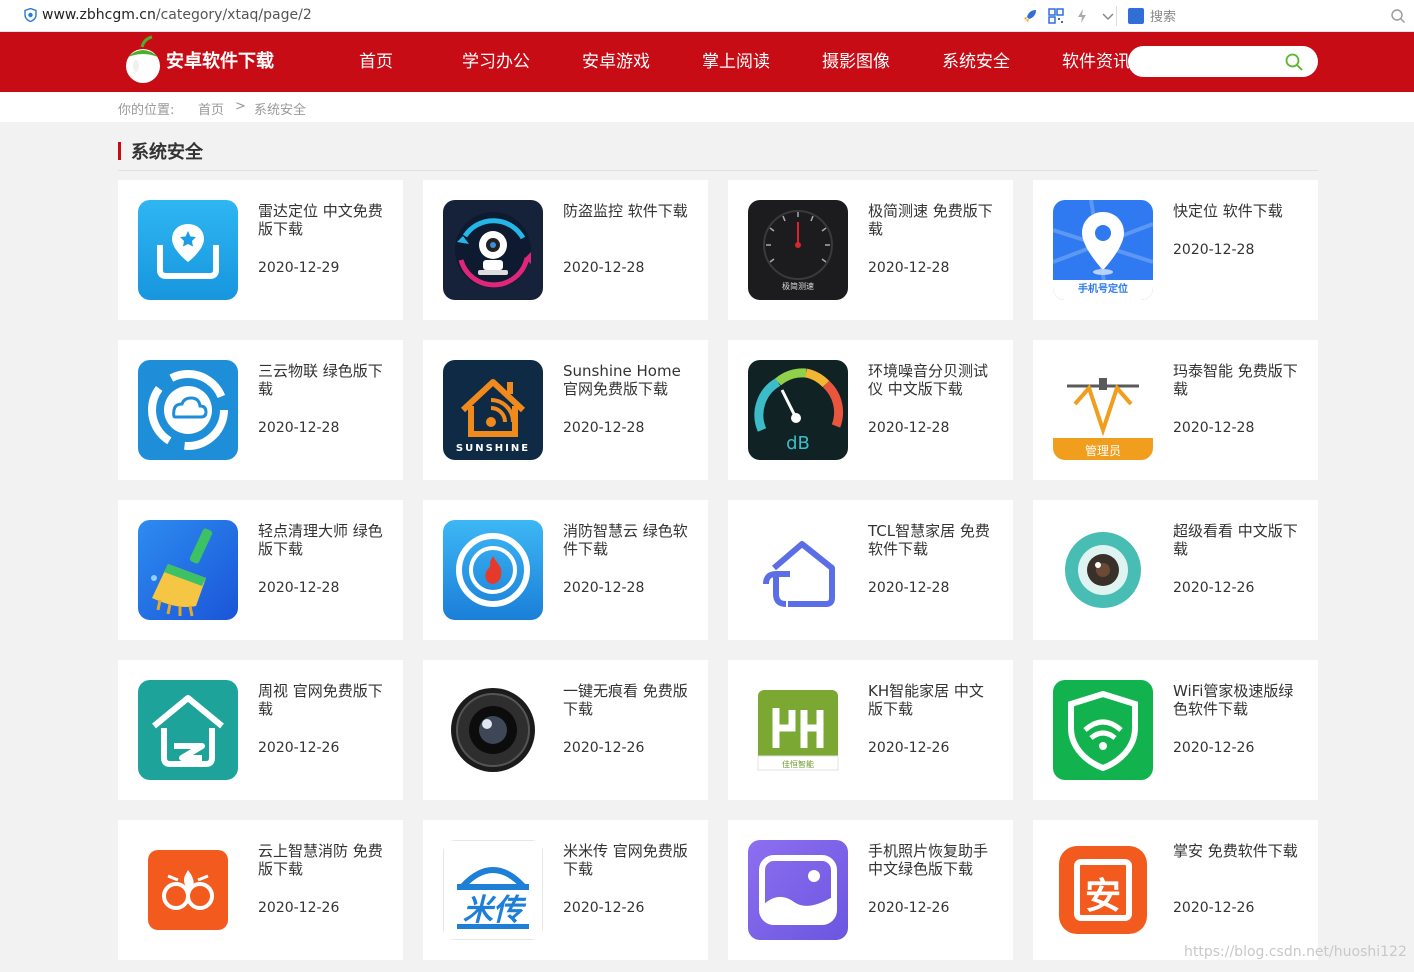 This screenshot has width=1414, height=972. I want to click on fire-target-icon, so click(493, 570).